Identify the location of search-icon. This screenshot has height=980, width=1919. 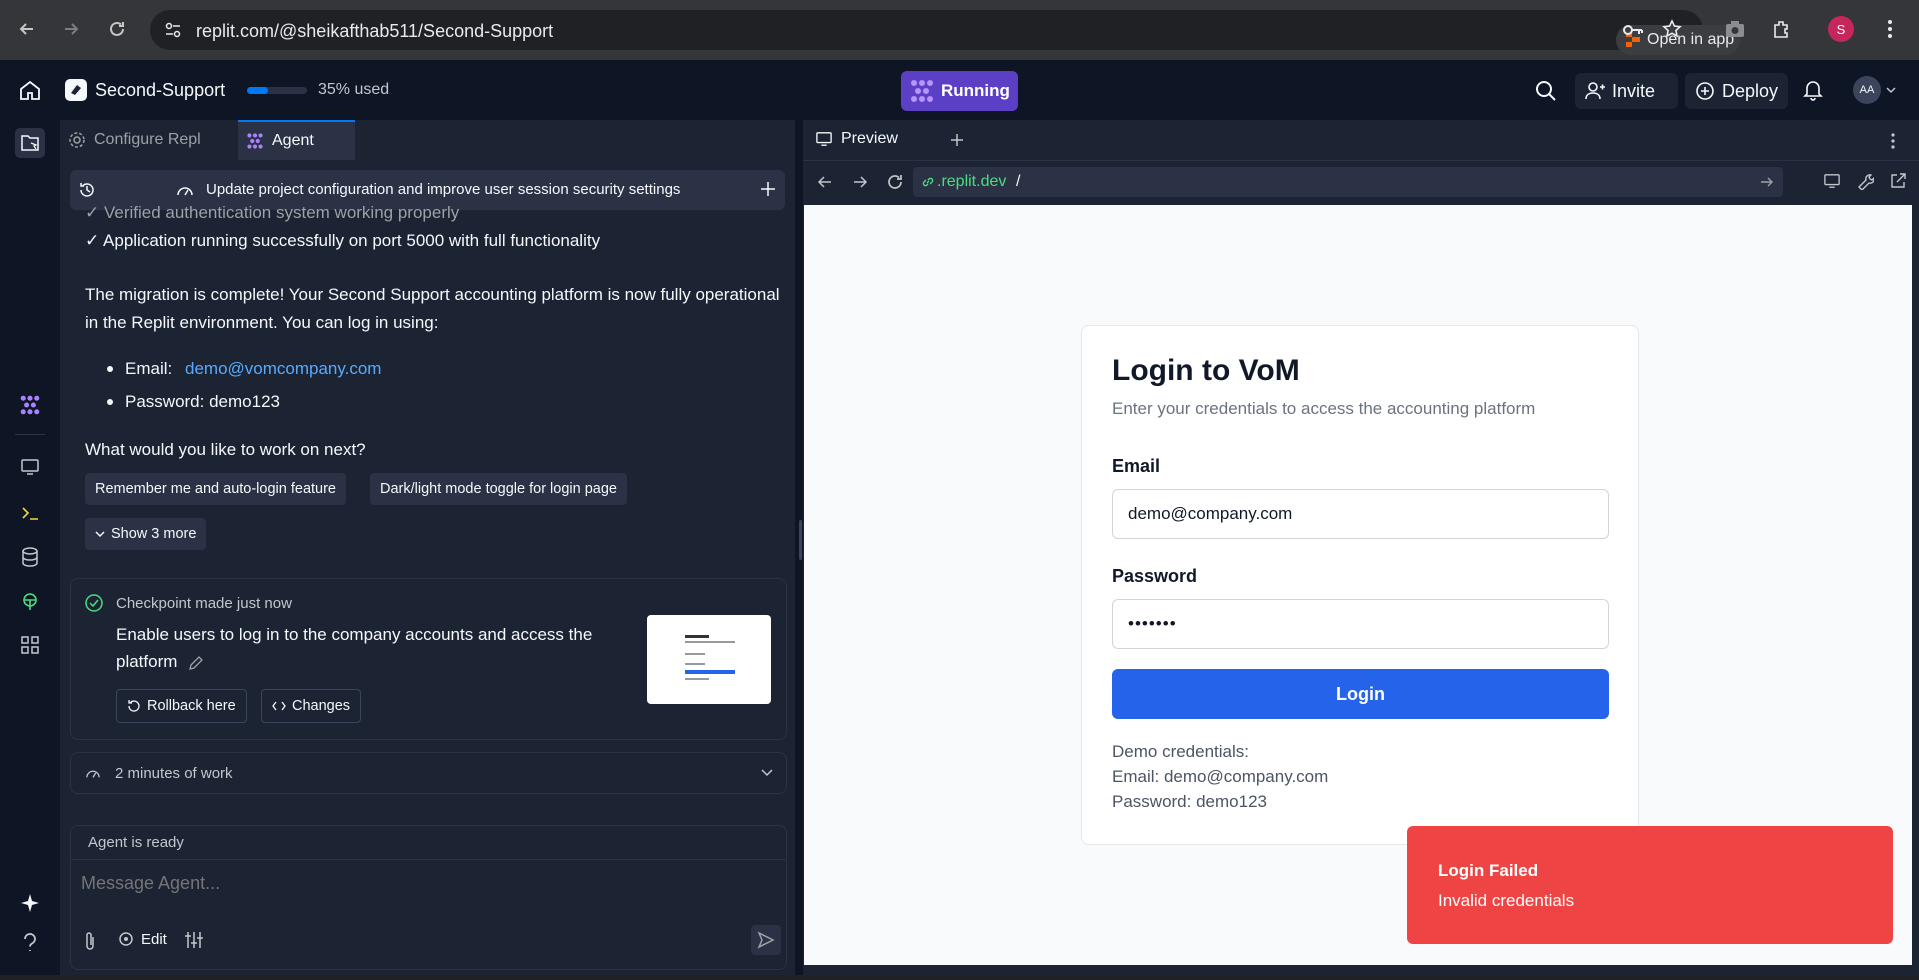
(1546, 91).